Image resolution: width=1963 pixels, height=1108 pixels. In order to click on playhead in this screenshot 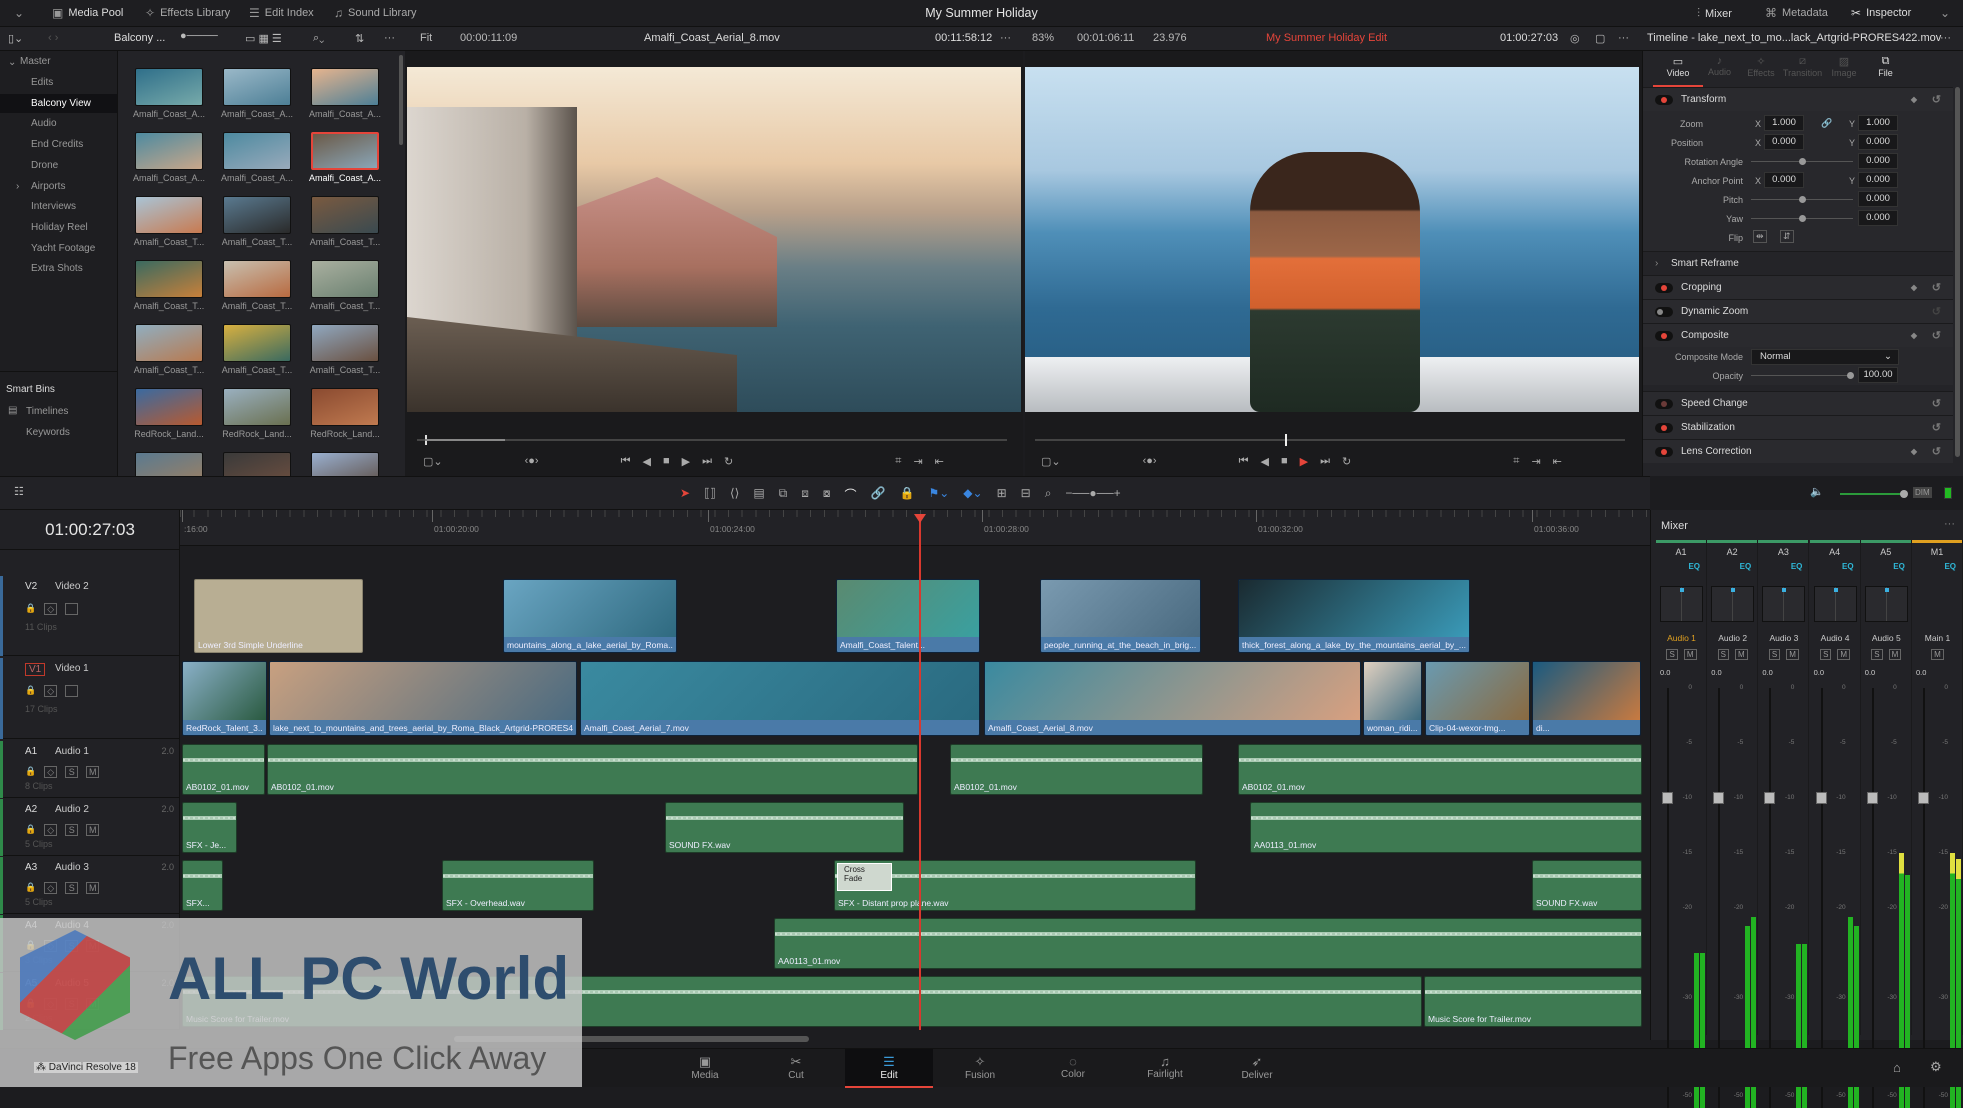, I will do `click(920, 777)`.